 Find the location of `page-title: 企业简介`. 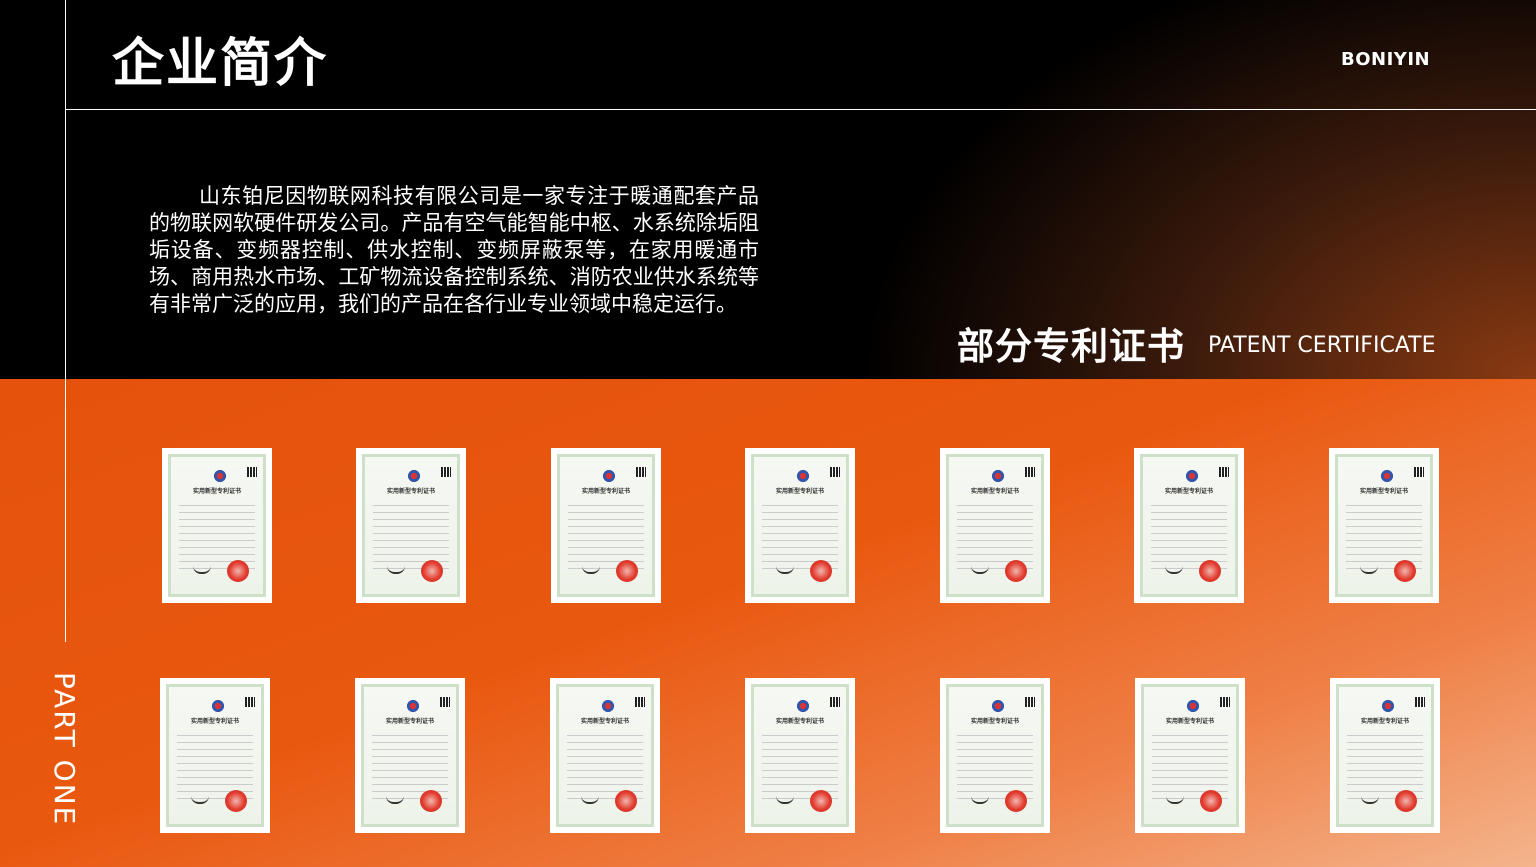

page-title: 企业简介 is located at coordinates (220, 64).